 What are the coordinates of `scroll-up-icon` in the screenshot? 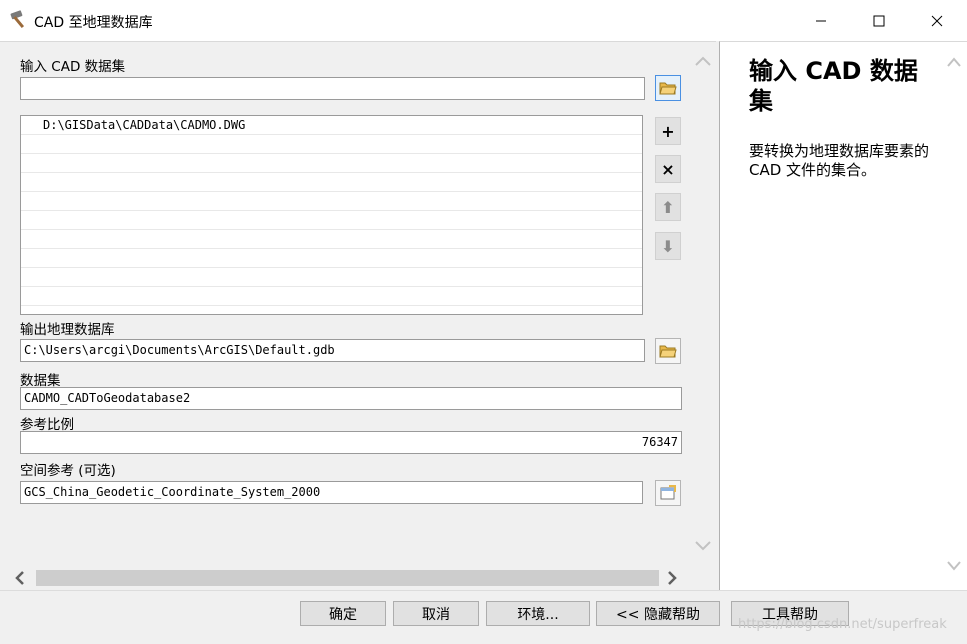 It's located at (703, 61).